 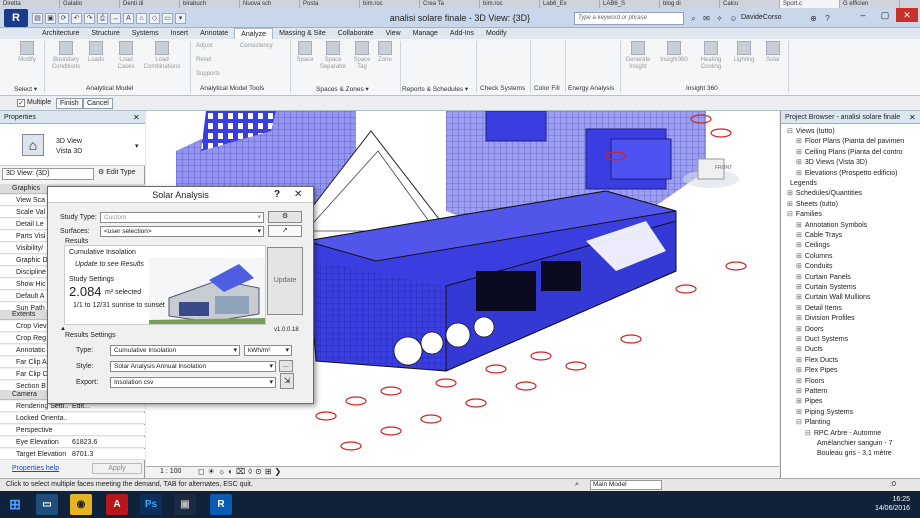 I want to click on insight360-button: Insight360, so click(x=674, y=52).